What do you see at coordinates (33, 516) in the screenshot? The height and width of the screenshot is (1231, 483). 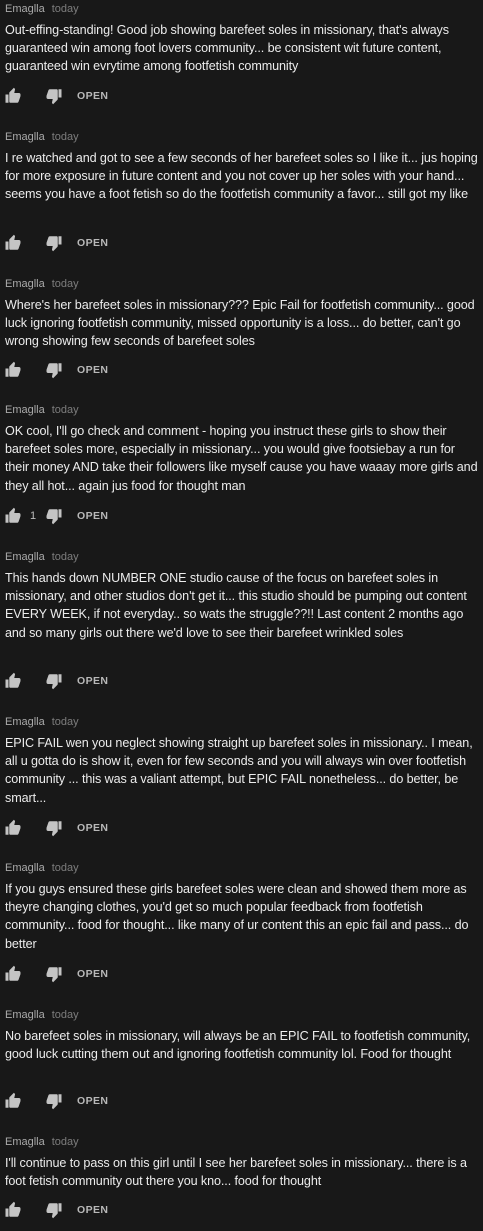 I see `like-count: 1` at bounding box center [33, 516].